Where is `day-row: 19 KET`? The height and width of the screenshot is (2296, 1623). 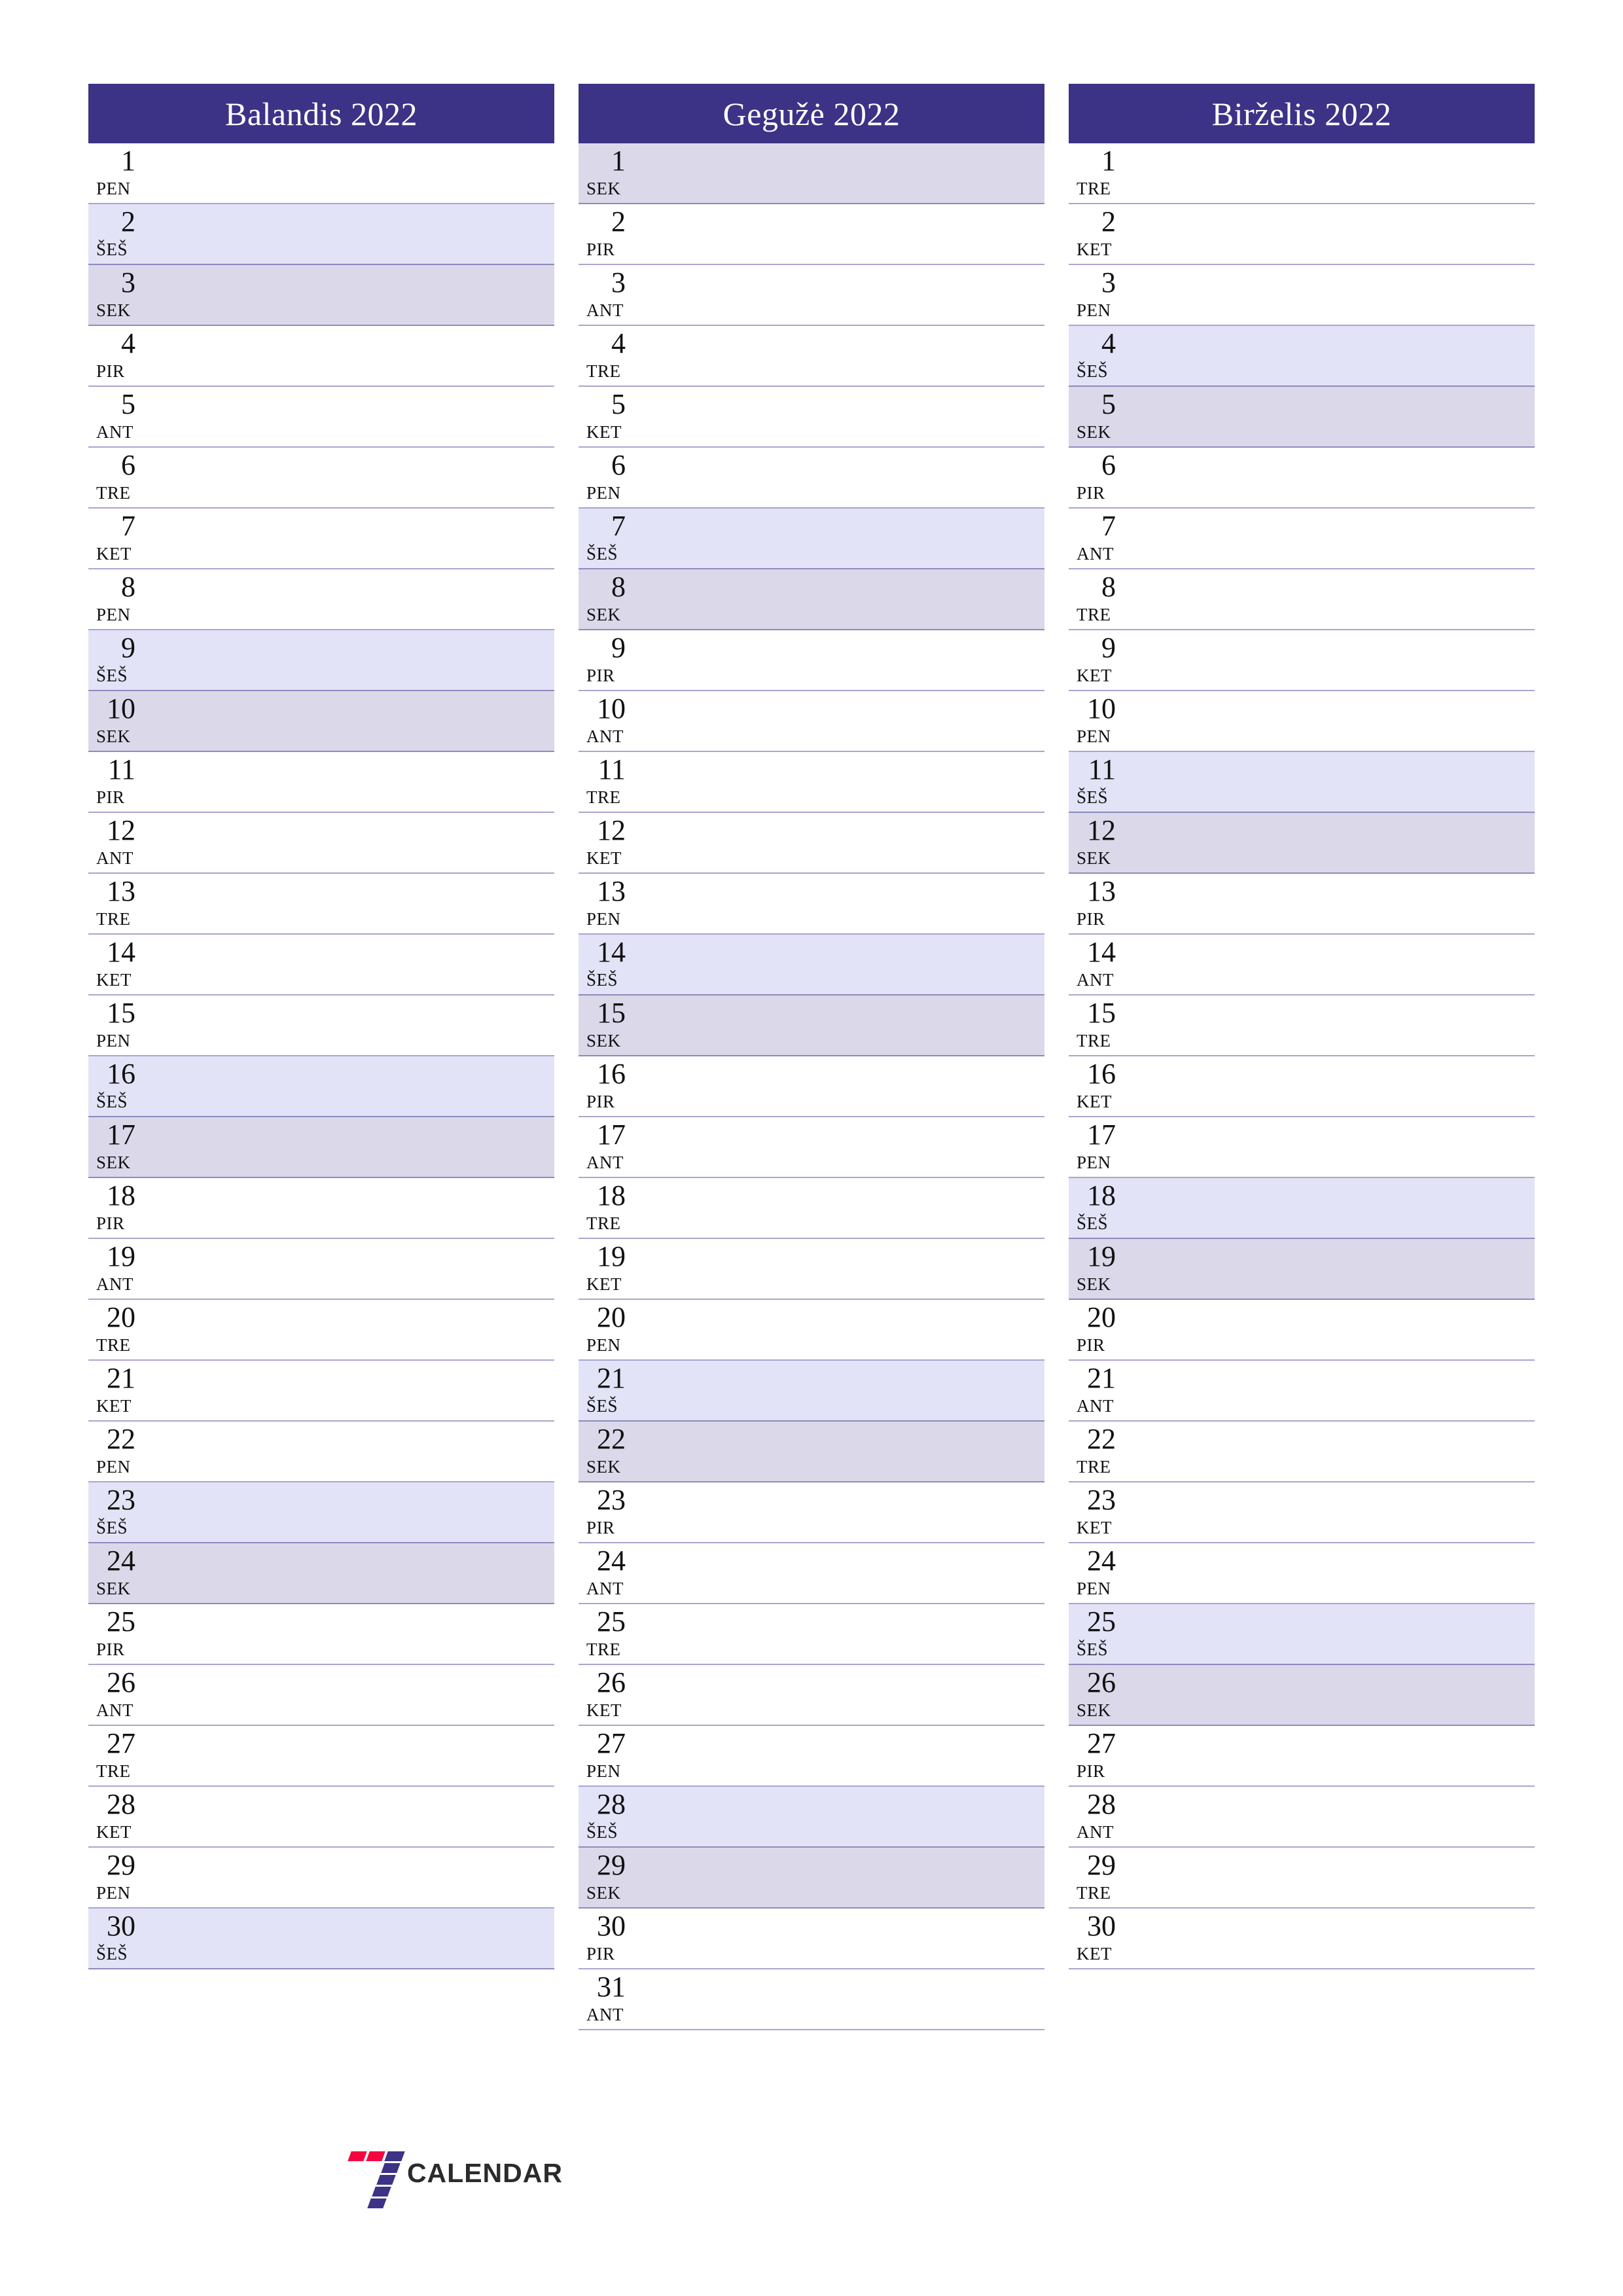
day-row: 19 KET is located at coordinates (811, 1269).